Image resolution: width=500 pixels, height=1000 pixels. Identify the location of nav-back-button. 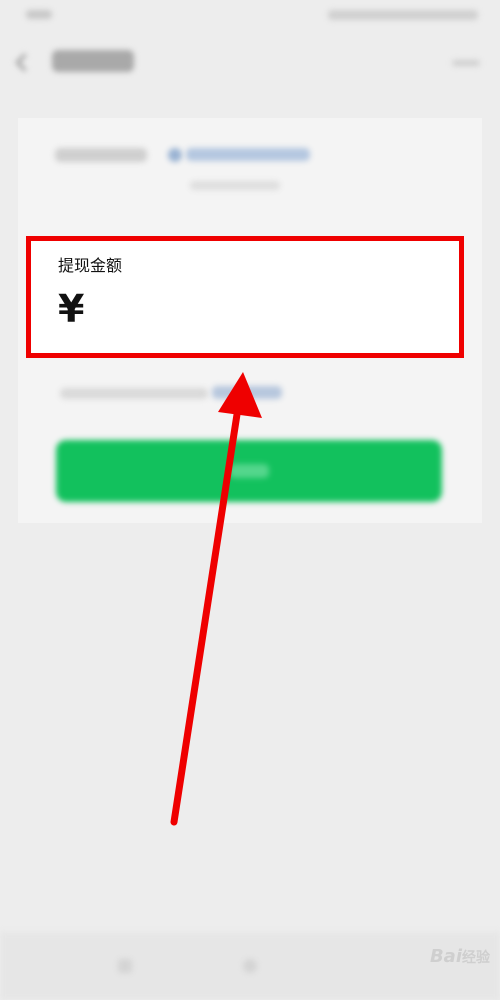
(125, 966).